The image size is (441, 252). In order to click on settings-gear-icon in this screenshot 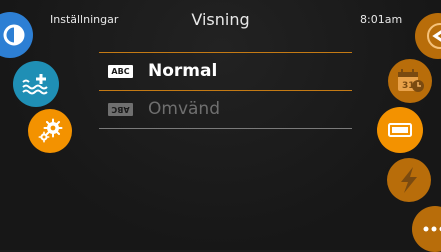, I will do `click(50, 131)`.